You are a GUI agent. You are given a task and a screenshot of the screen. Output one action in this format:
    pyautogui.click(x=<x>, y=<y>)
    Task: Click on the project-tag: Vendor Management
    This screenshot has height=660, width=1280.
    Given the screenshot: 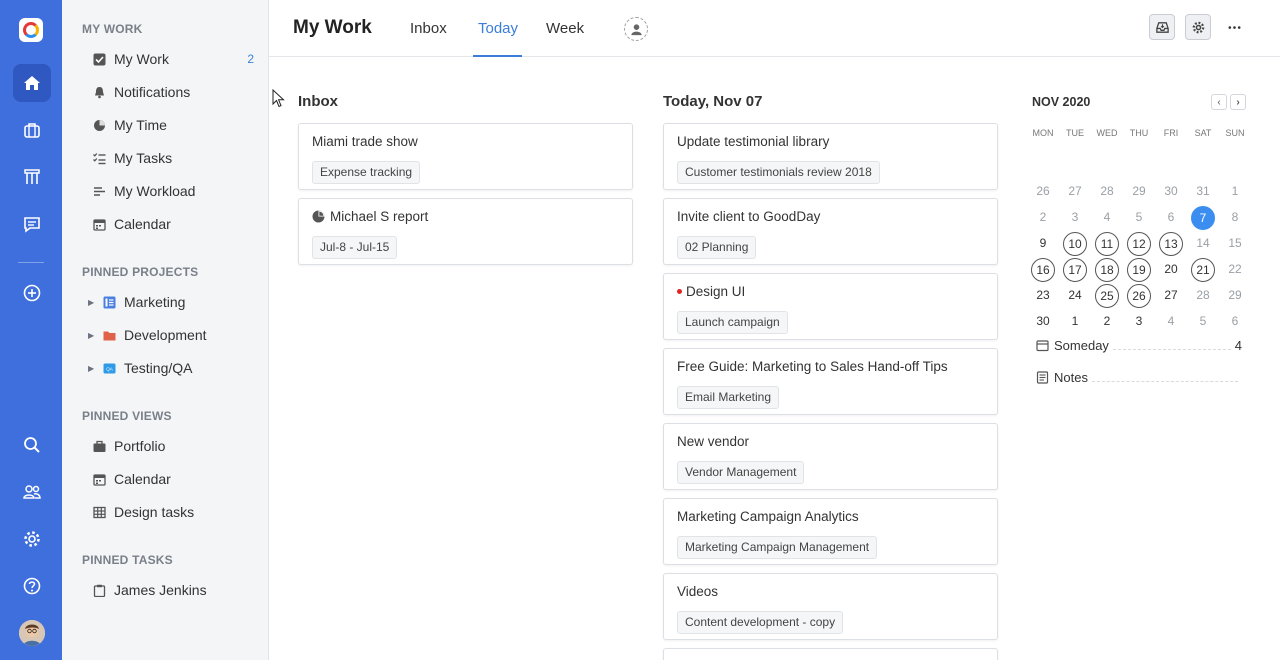 What is the action you would take?
    pyautogui.click(x=741, y=472)
    